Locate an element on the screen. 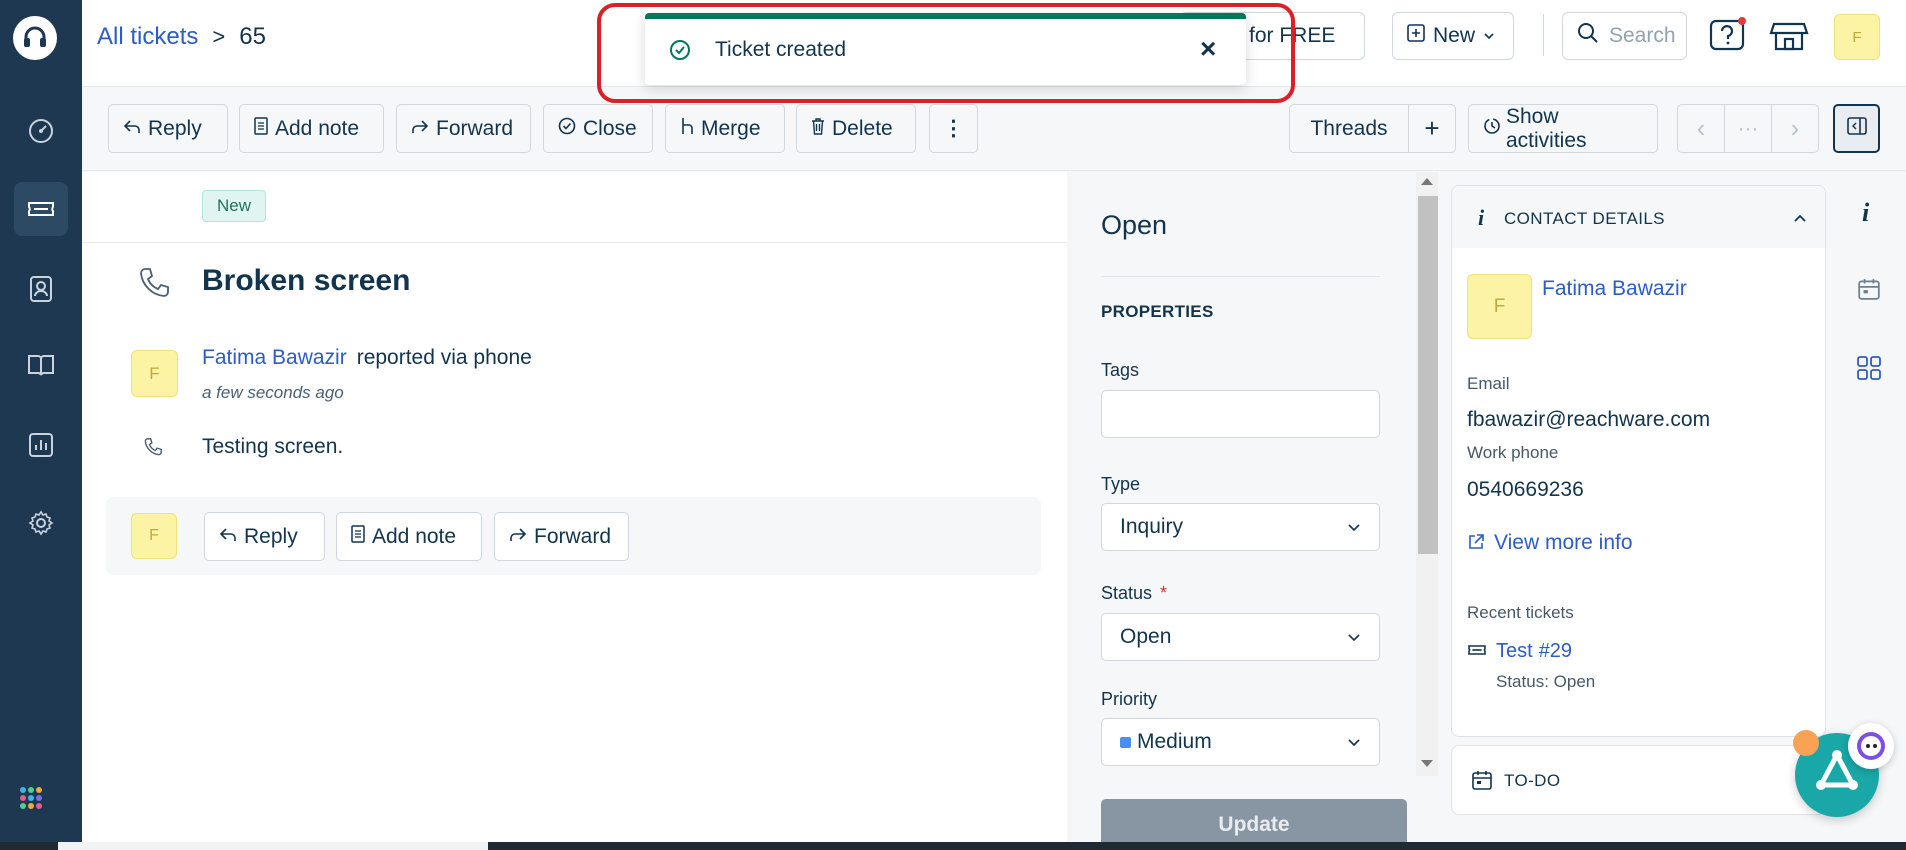 This screenshot has height=850, width=1906. info-panel-icon: i is located at coordinates (1865, 213).